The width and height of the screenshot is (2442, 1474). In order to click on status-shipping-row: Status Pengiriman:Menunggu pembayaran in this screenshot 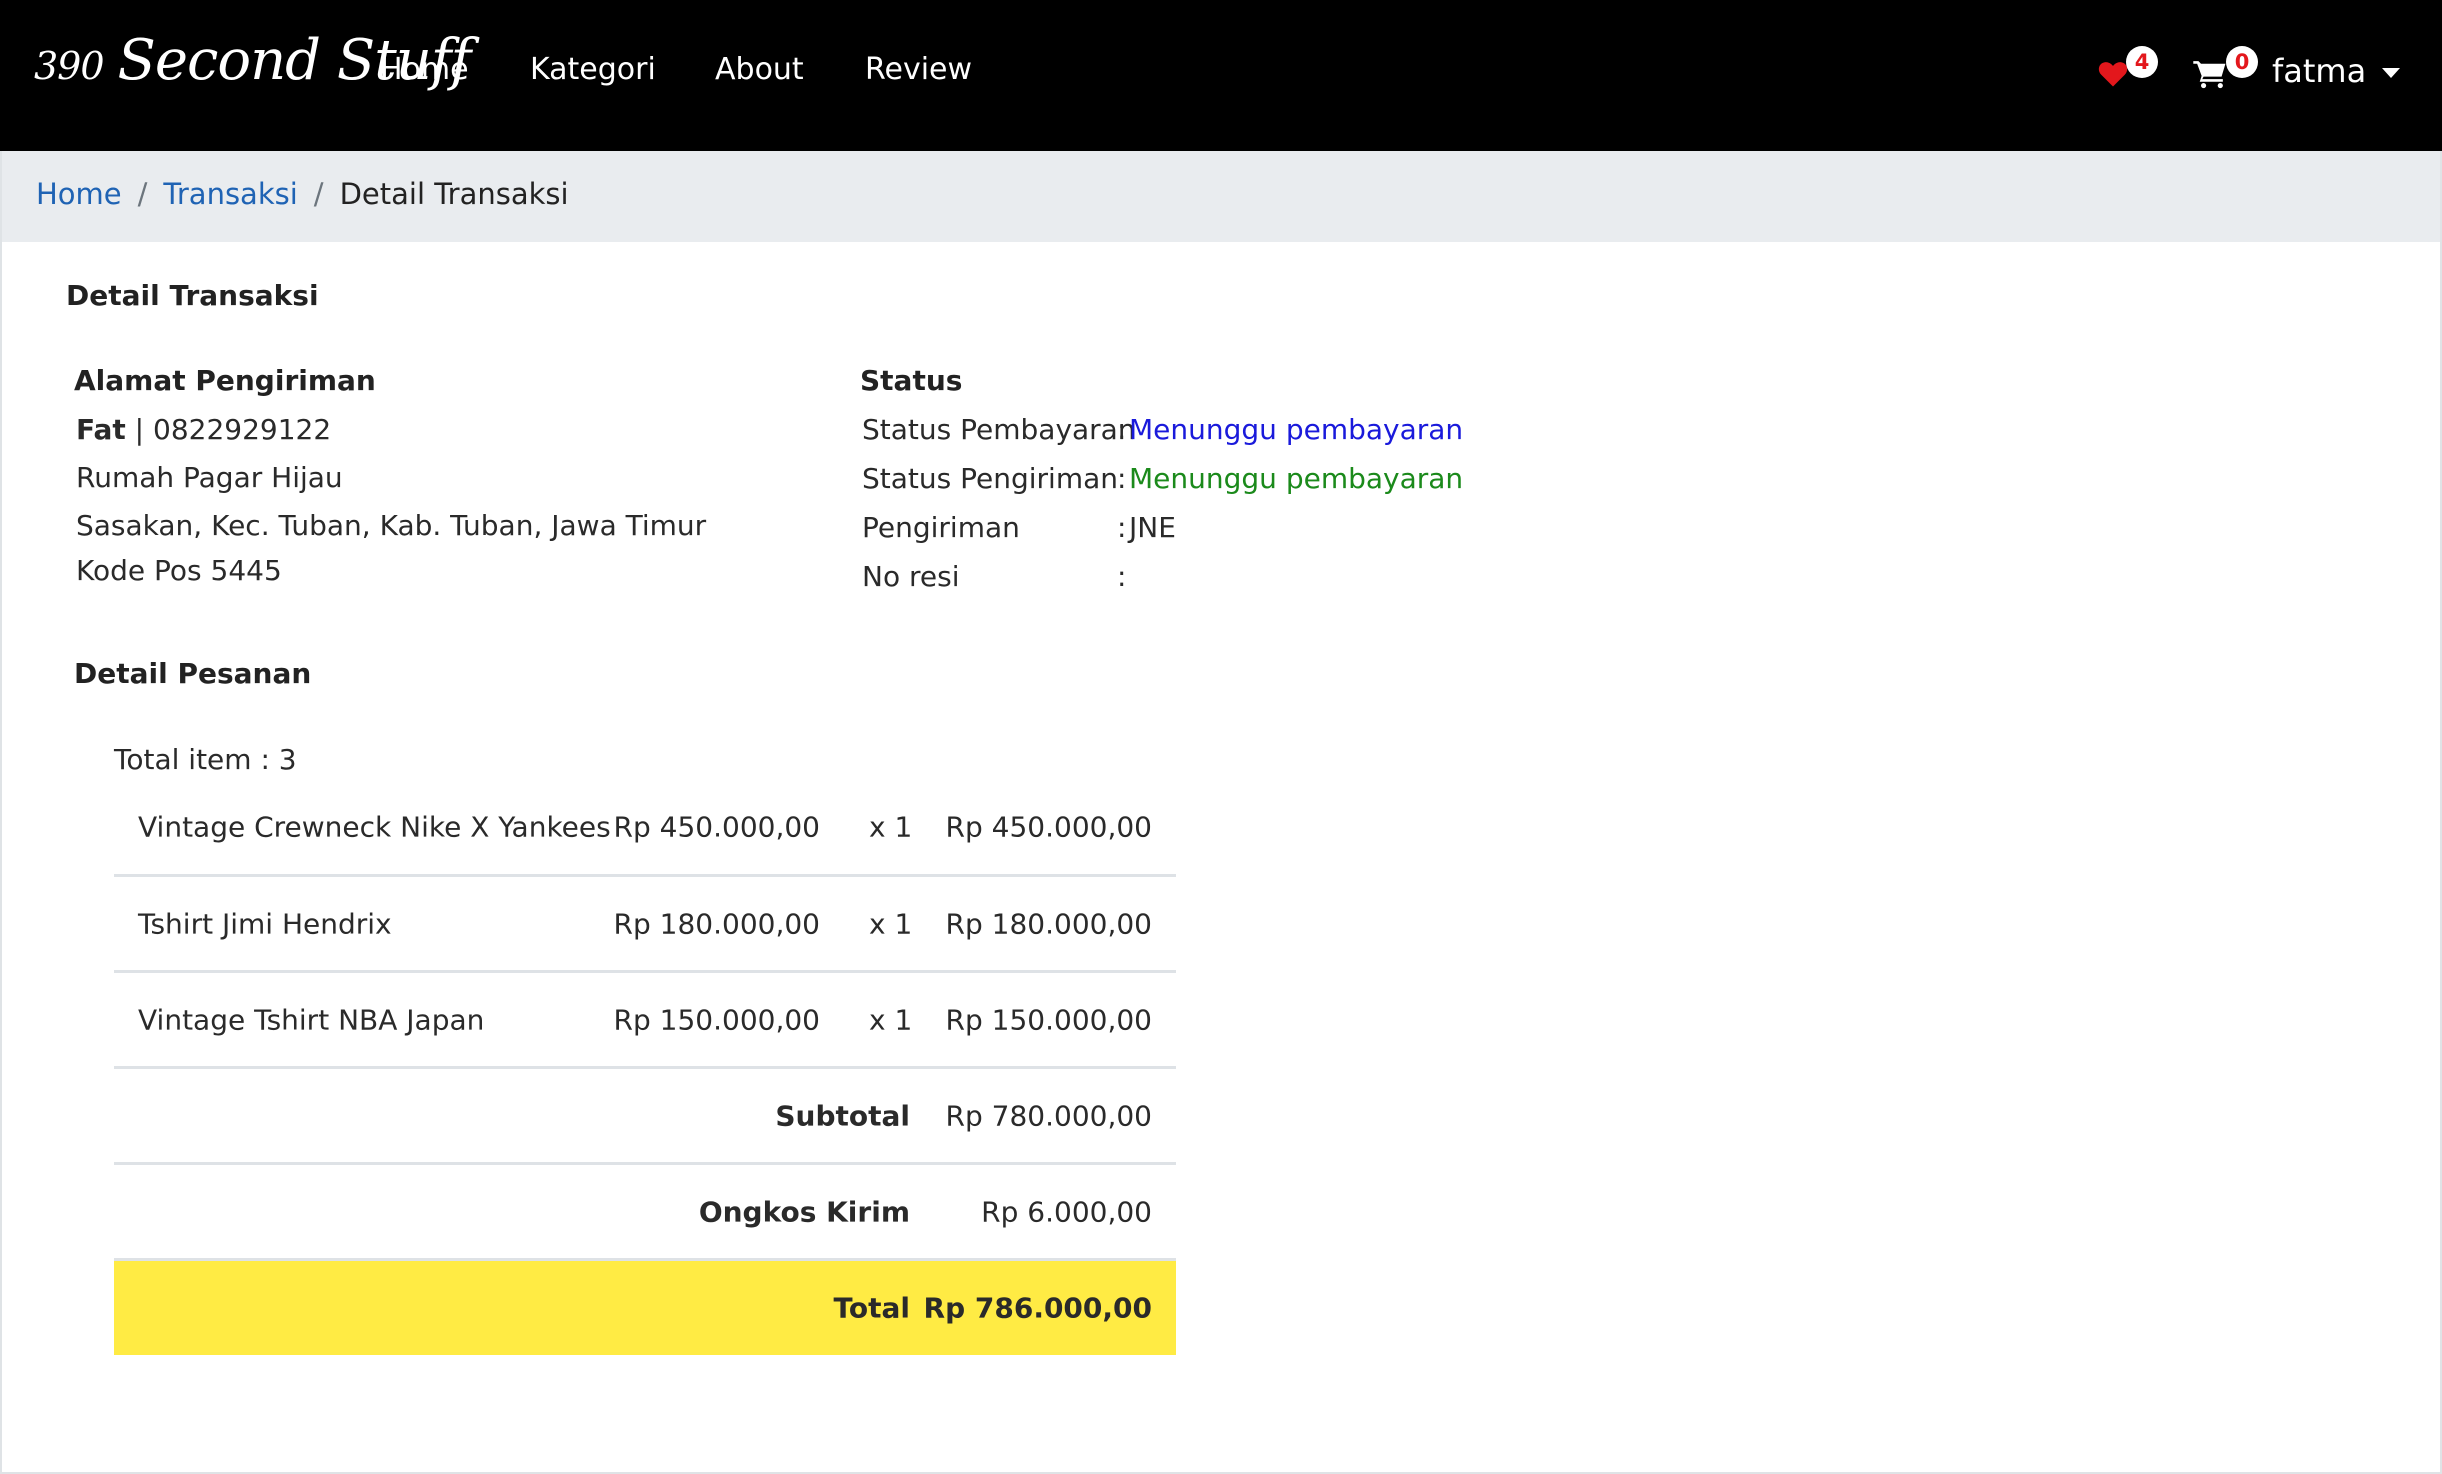, I will do `click(1162, 478)`.